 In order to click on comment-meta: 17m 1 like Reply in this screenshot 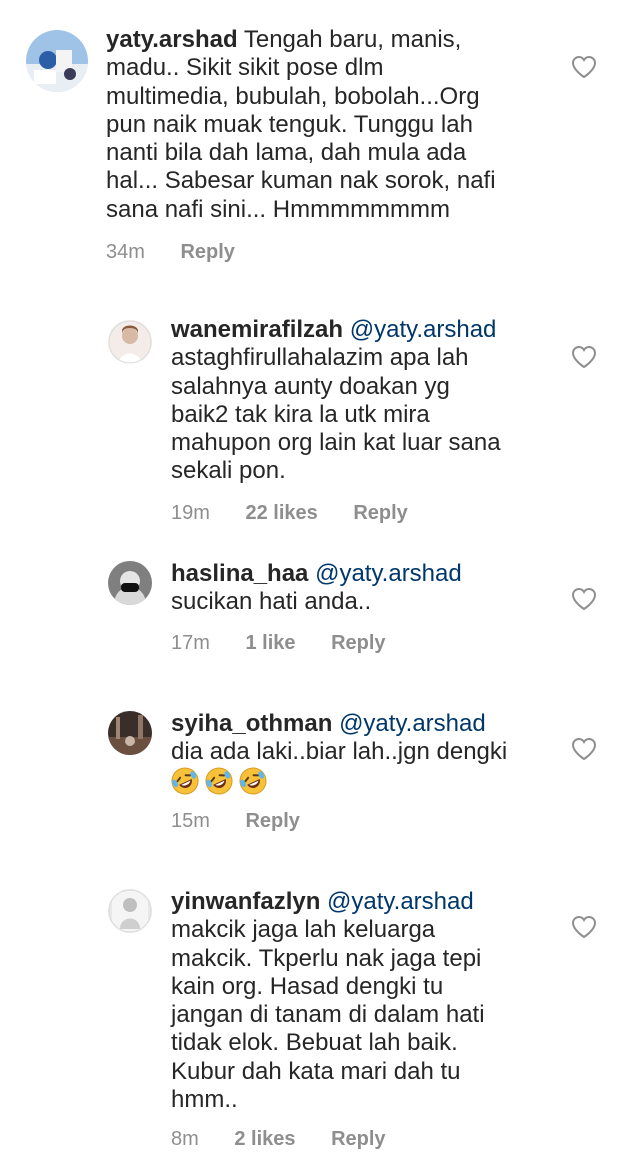, I will do `click(278, 643)`.